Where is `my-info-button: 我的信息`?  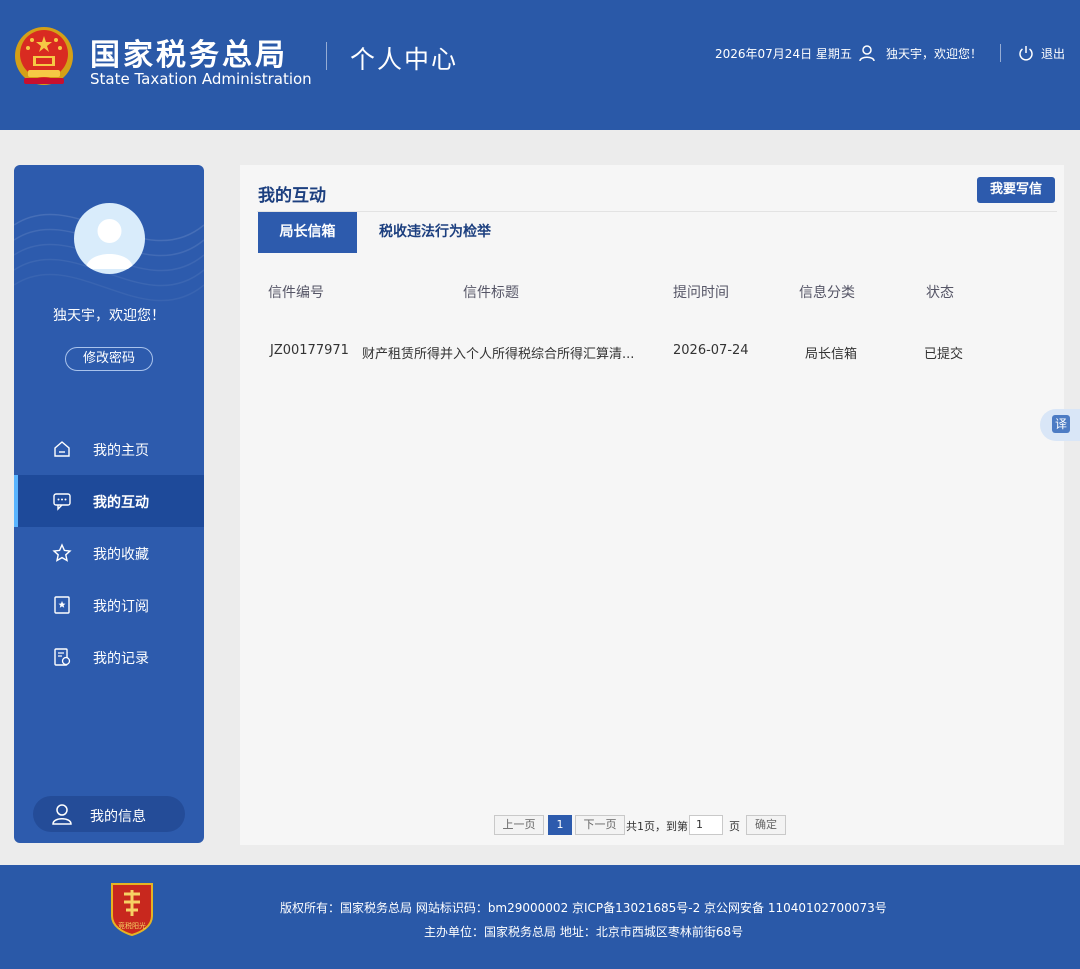
my-info-button: 我的信息 is located at coordinates (109, 814).